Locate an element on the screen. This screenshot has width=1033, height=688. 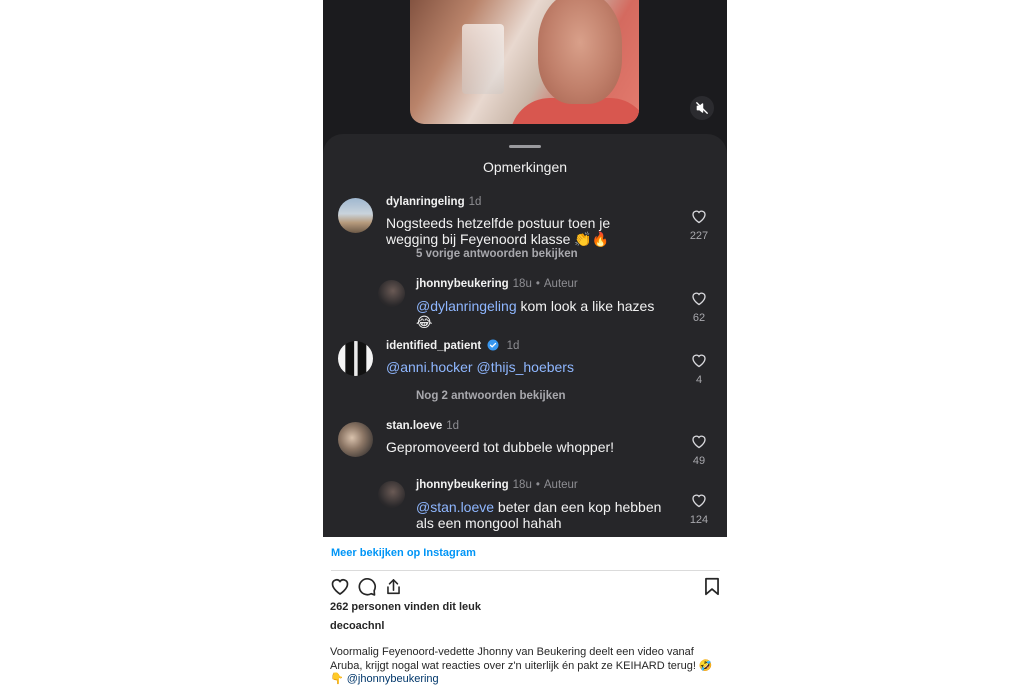
like-count: 49 is located at coordinates (699, 461).